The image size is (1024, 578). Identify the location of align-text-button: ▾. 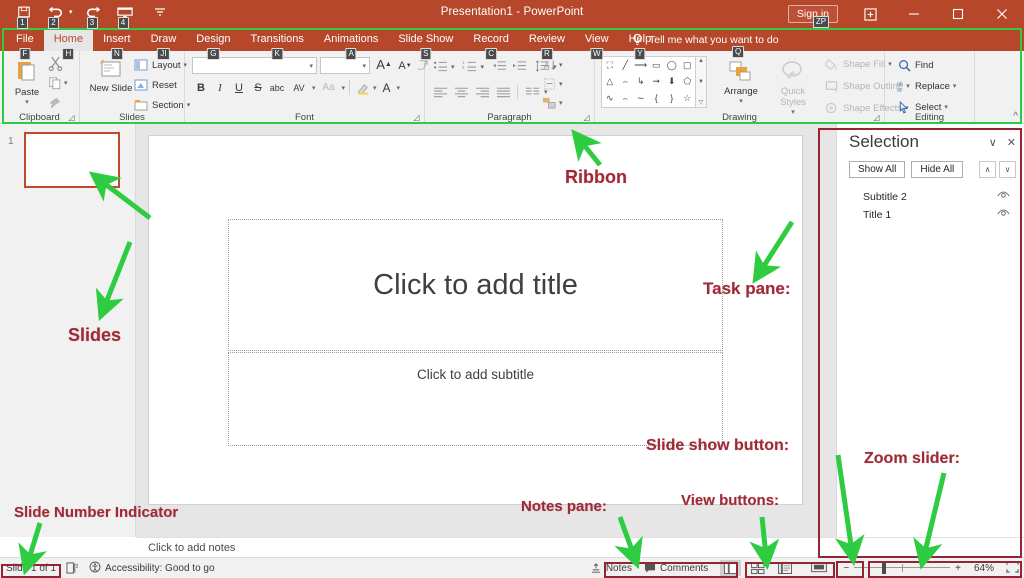
(552, 84).